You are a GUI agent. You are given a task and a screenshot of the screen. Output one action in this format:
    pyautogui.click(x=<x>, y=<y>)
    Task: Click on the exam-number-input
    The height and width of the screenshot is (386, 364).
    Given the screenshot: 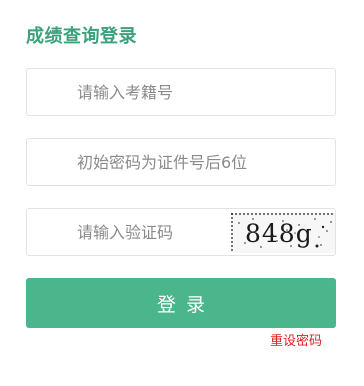 What is the action you would take?
    pyautogui.click(x=197, y=92)
    